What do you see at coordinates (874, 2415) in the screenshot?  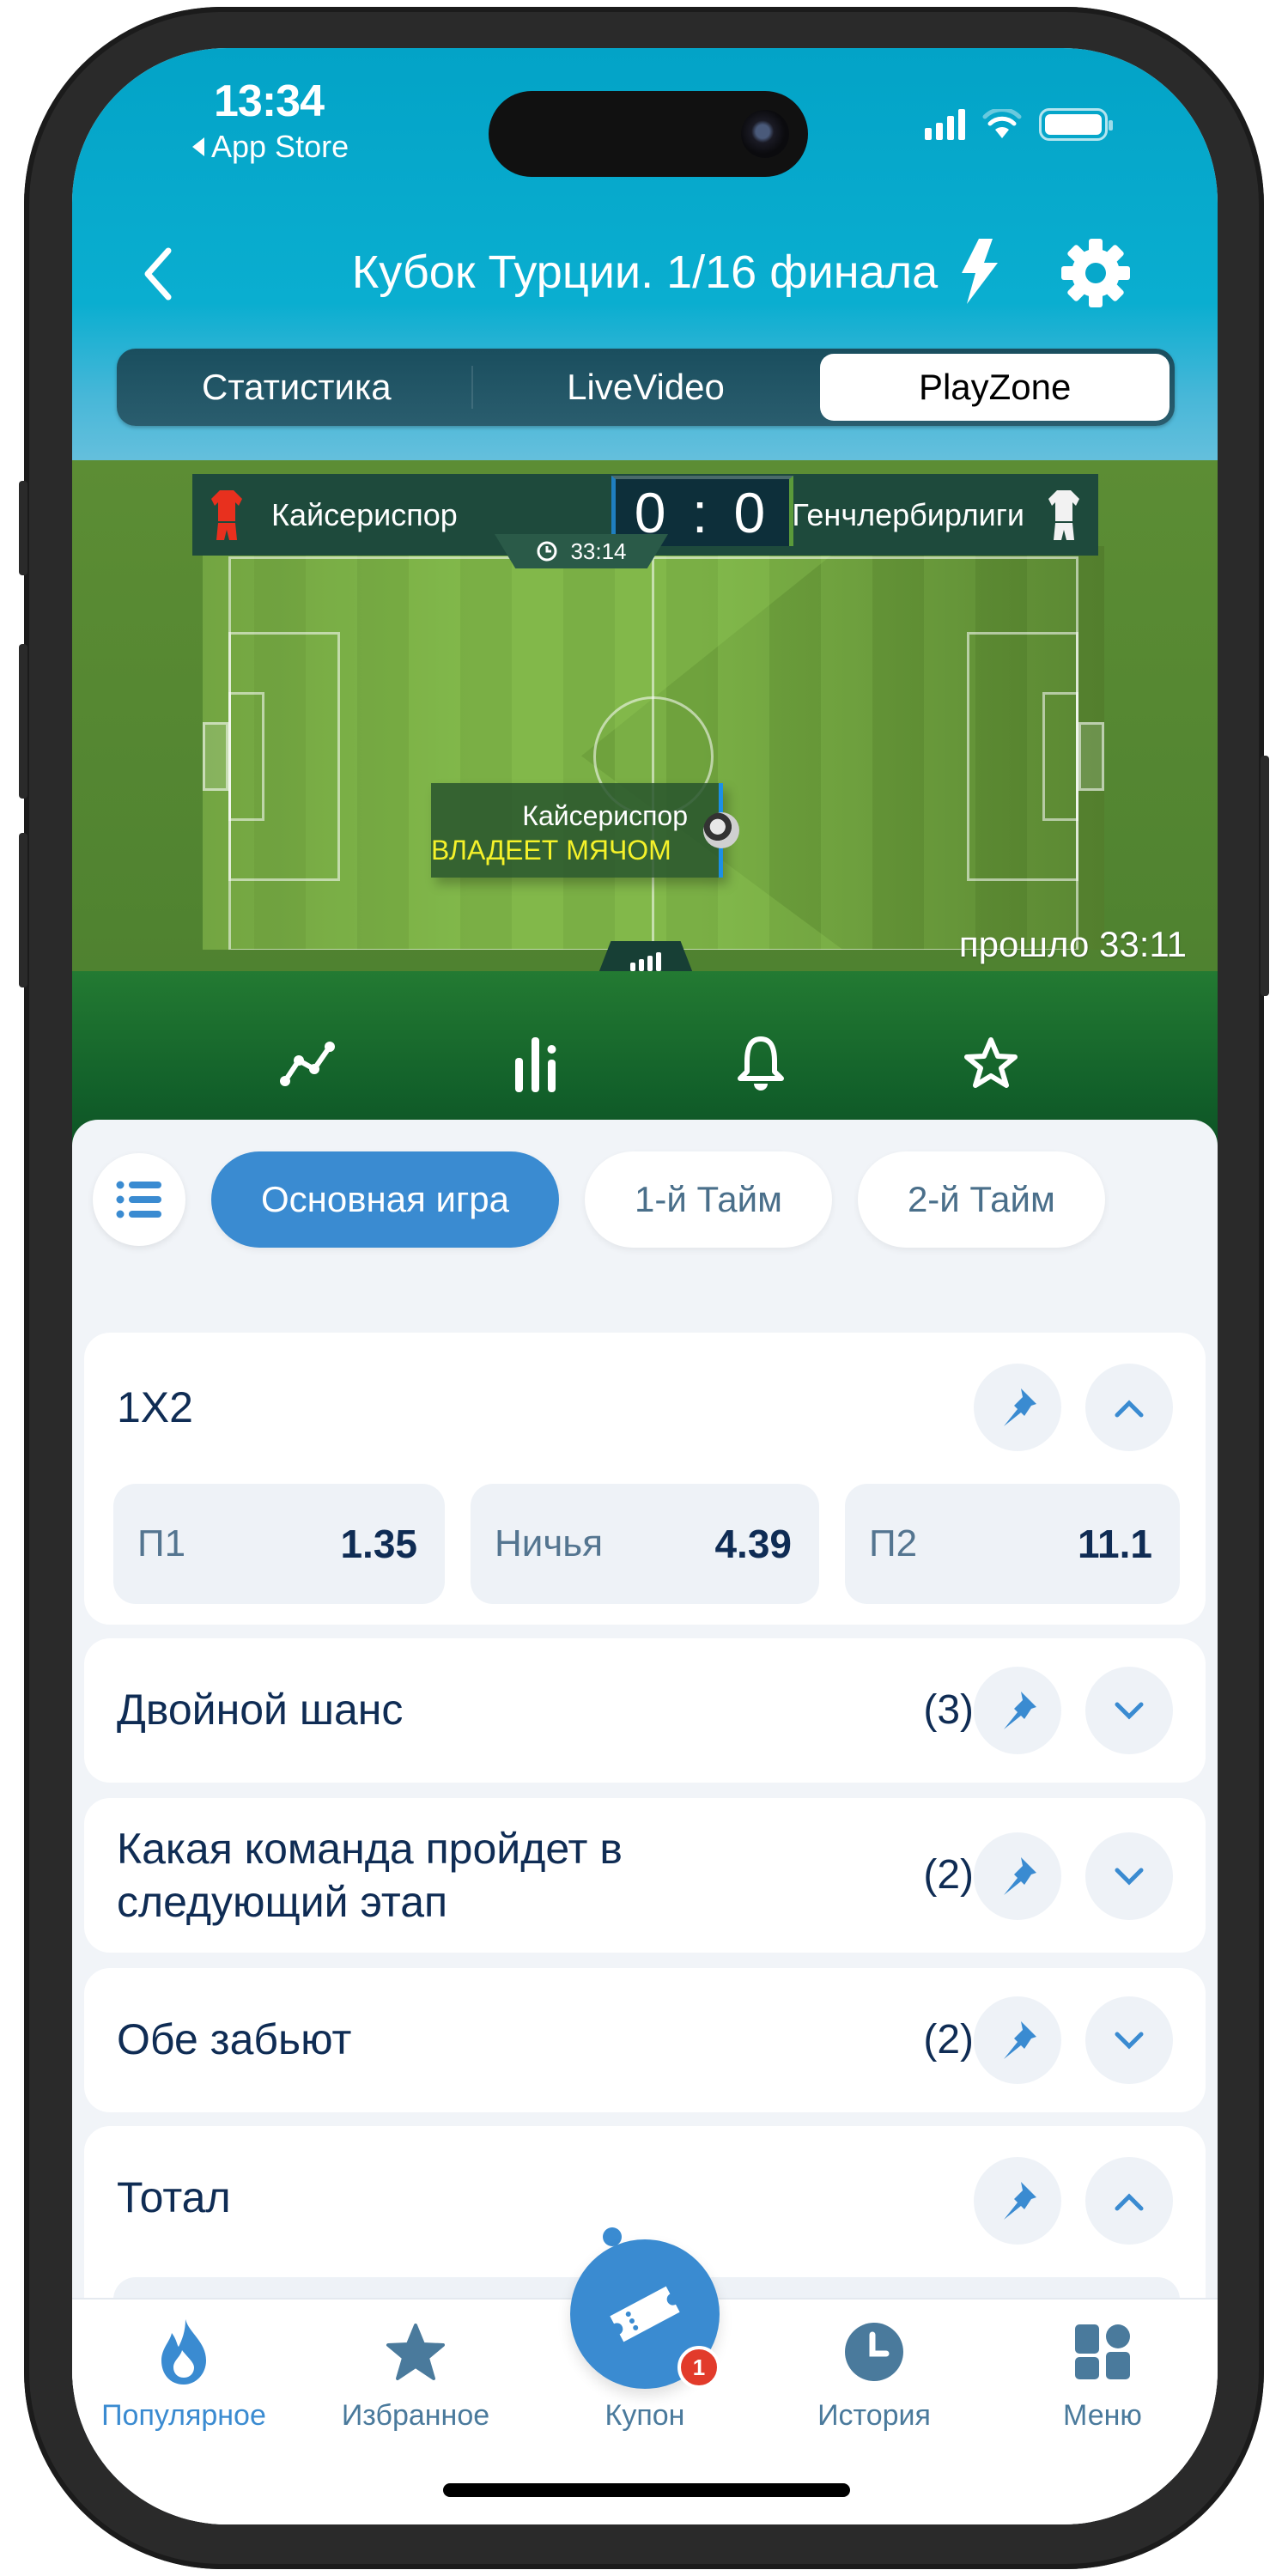 I see `nav-label: История` at bounding box center [874, 2415].